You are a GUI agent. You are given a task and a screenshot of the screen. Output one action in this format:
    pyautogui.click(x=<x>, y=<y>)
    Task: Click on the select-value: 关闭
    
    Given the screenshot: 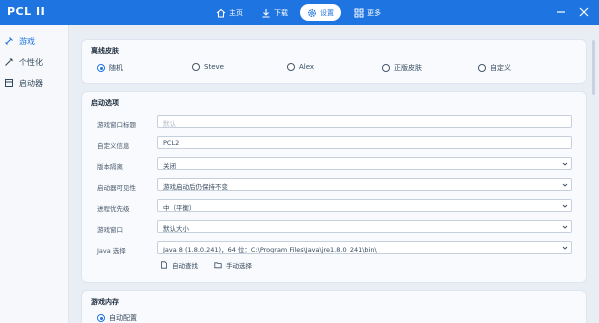 What is the action you would take?
    pyautogui.click(x=169, y=166)
    